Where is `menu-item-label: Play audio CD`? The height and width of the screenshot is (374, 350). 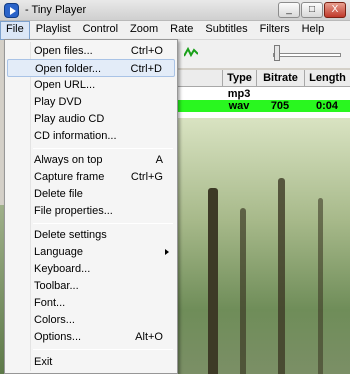 menu-item-label: Play audio CD is located at coordinates (69, 119).